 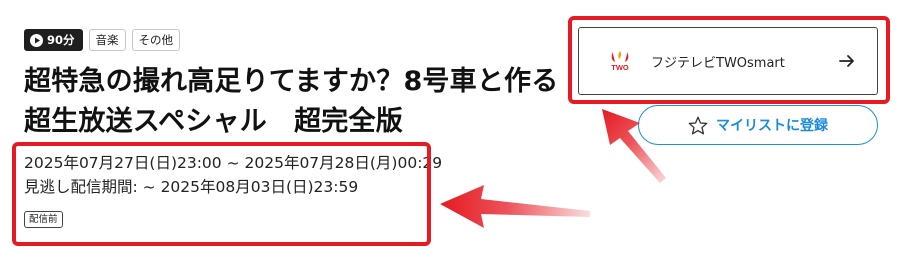 I want to click on arrow-to-schedule, so click(x=515, y=206).